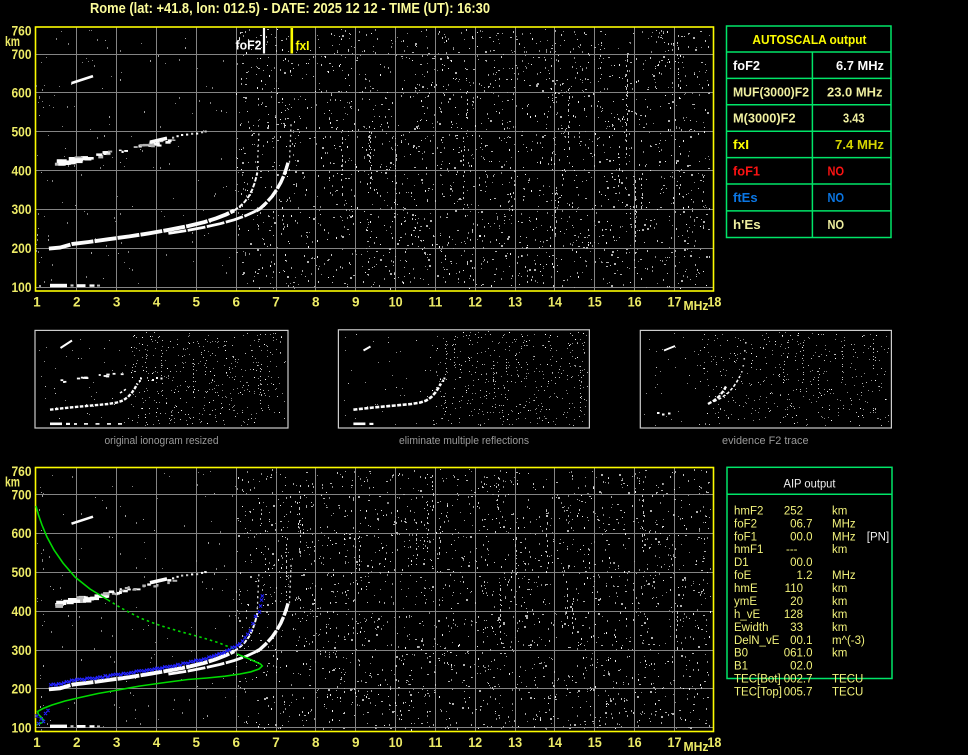  Describe the element at coordinates (396, 301) in the screenshot. I see `svg-text: 10` at that location.